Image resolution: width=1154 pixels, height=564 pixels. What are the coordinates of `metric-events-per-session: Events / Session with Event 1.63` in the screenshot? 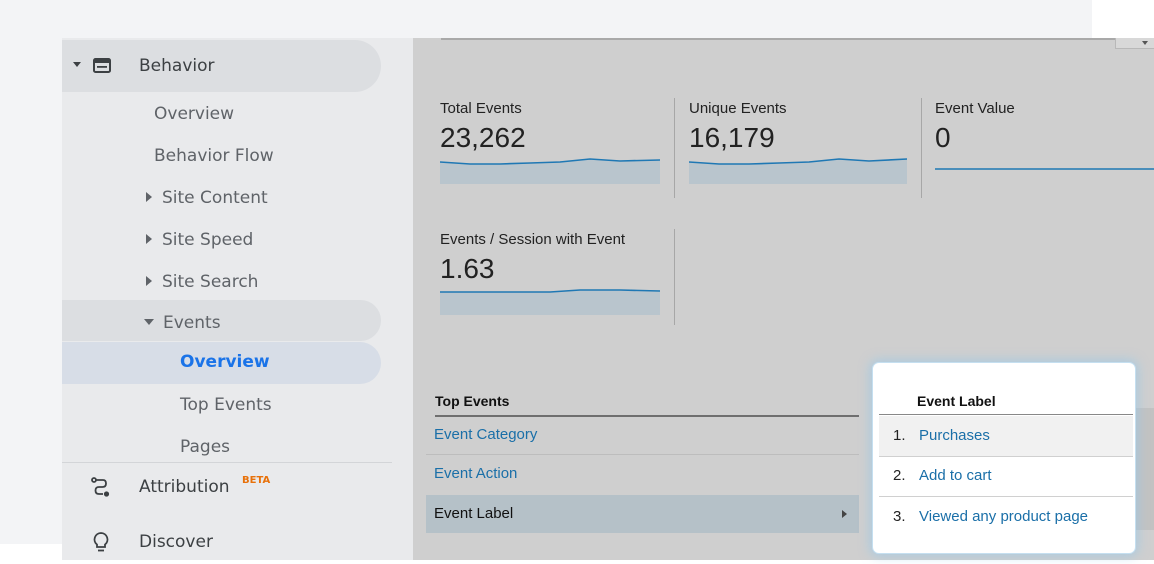 It's located at (551, 276).